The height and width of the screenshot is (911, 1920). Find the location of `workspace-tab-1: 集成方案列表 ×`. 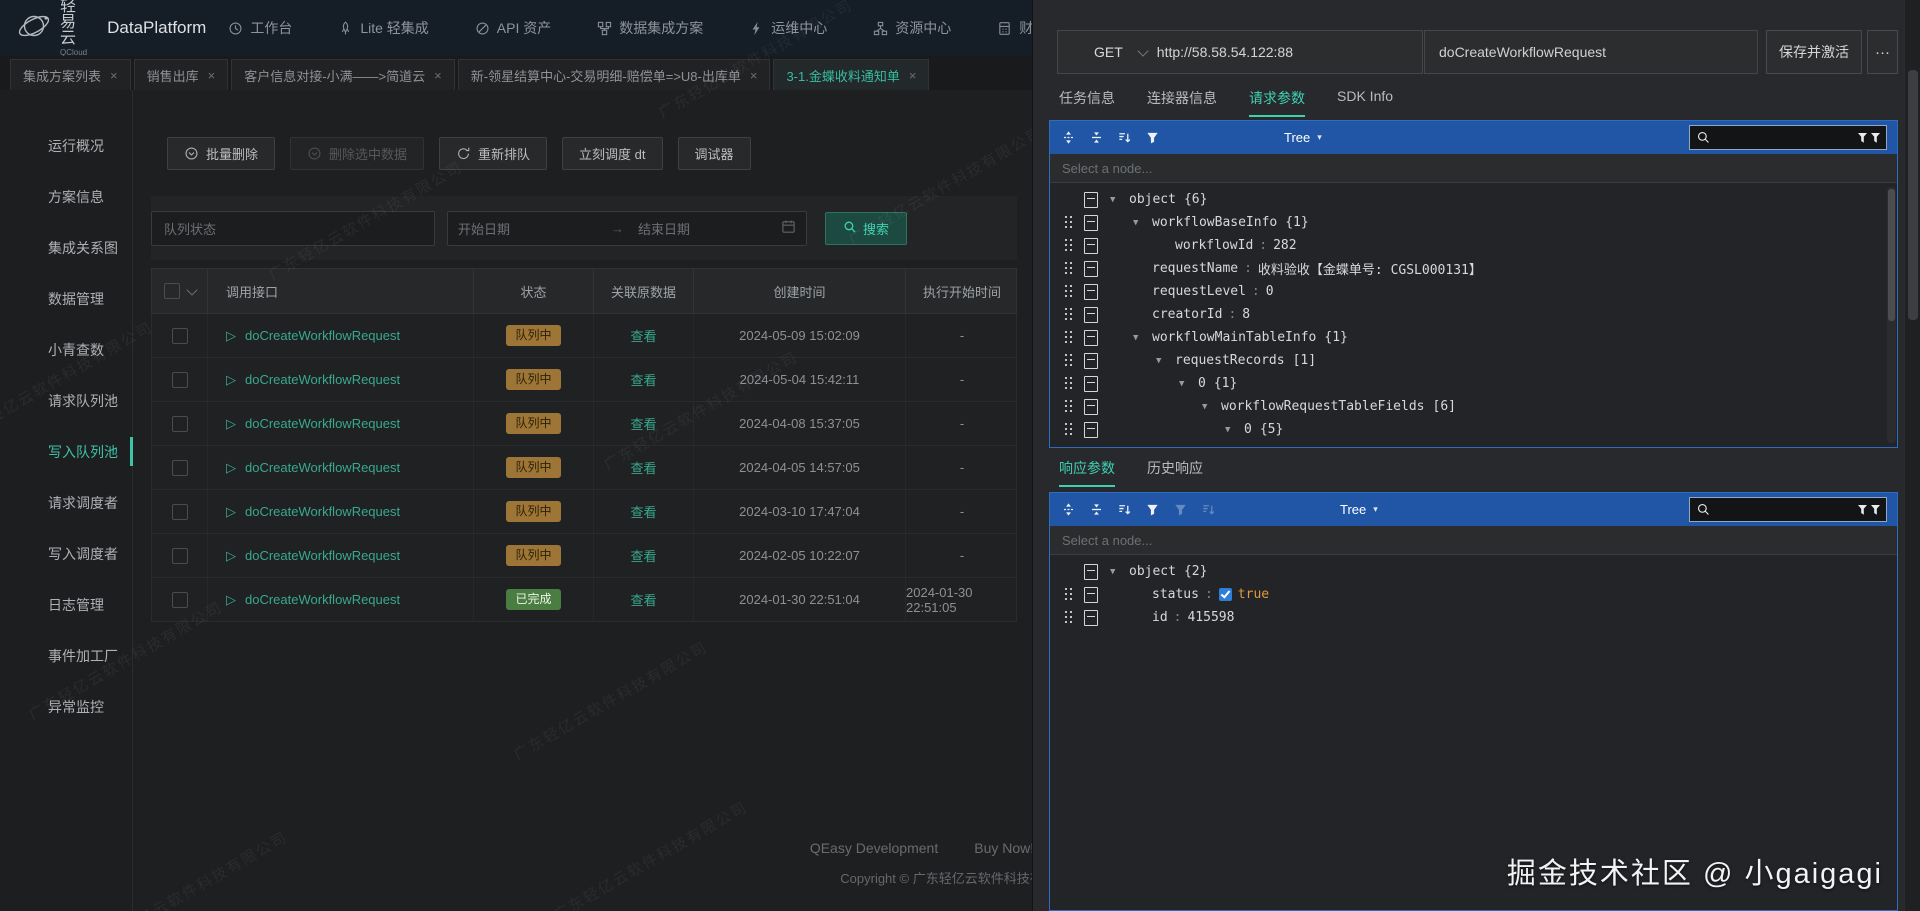

workspace-tab-1: 集成方案列表 × is located at coordinates (70, 74).